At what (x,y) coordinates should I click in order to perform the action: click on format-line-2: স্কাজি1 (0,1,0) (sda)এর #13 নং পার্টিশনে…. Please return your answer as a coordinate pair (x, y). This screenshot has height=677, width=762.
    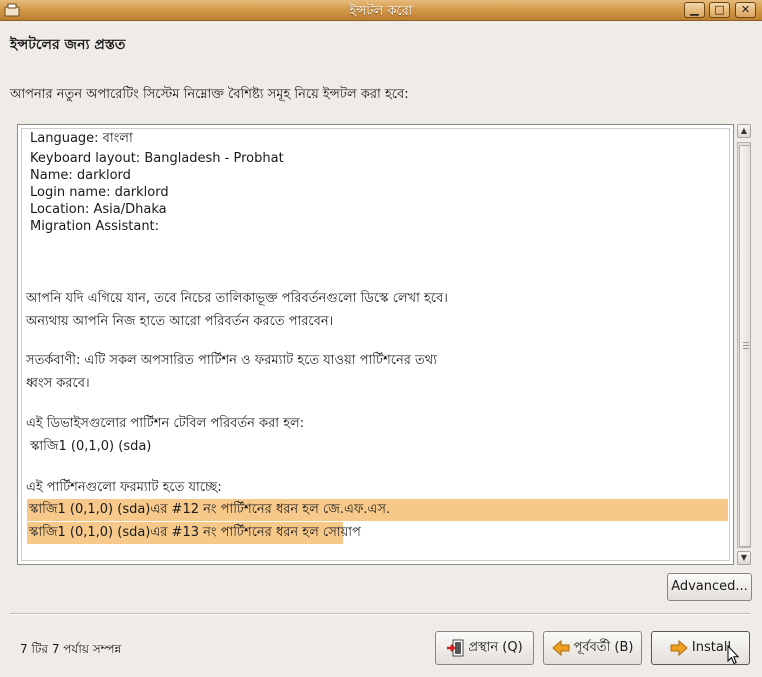
    Looking at the image, I should click on (195, 532).